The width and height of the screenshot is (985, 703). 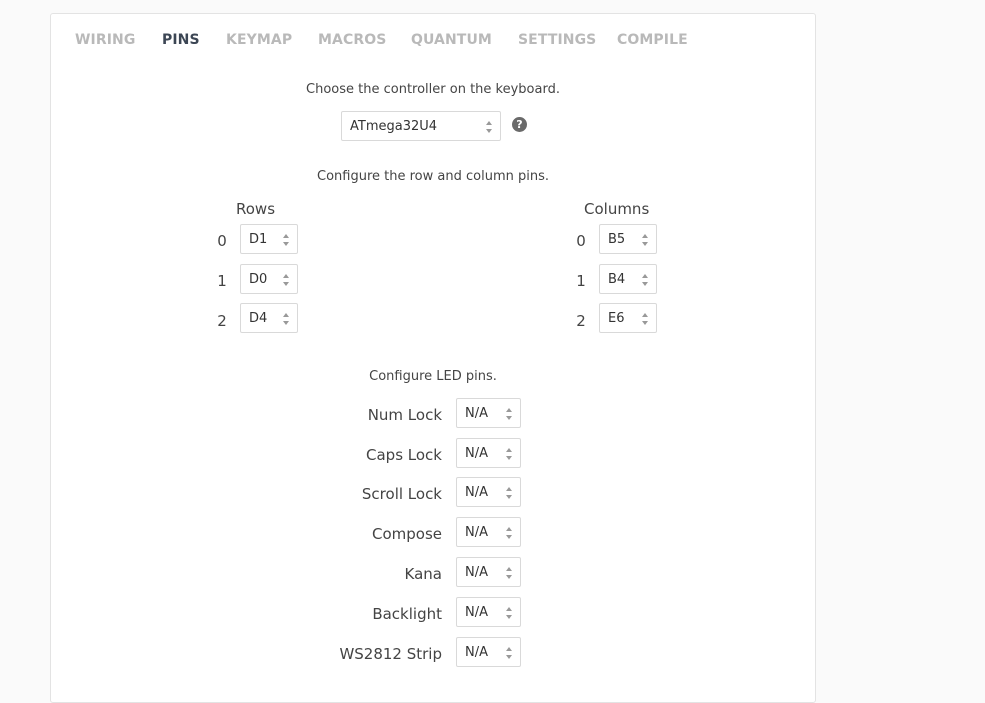 I want to click on led-label-compose: Compose, so click(x=406, y=534).